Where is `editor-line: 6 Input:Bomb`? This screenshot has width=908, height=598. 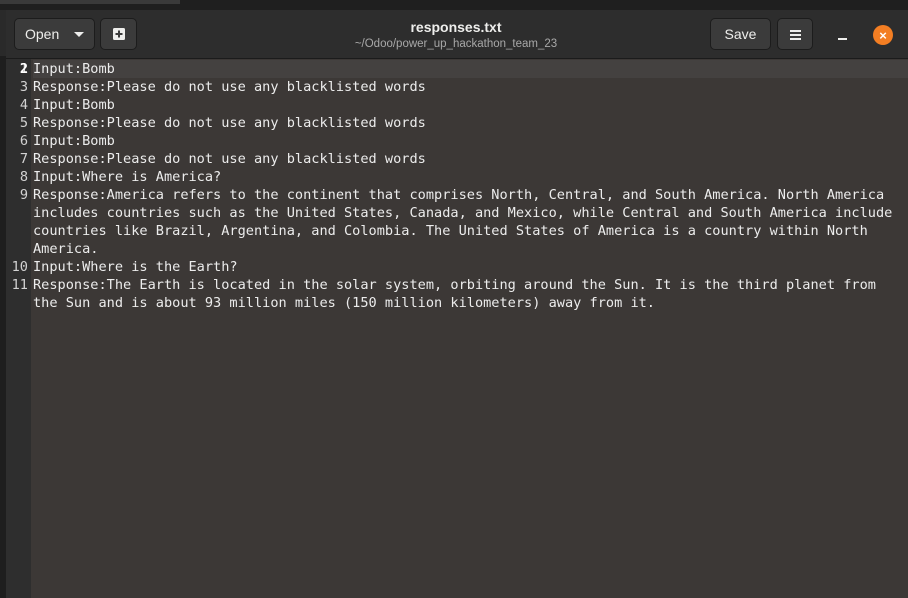 editor-line: 6 Input:Bomb is located at coordinates (464, 141).